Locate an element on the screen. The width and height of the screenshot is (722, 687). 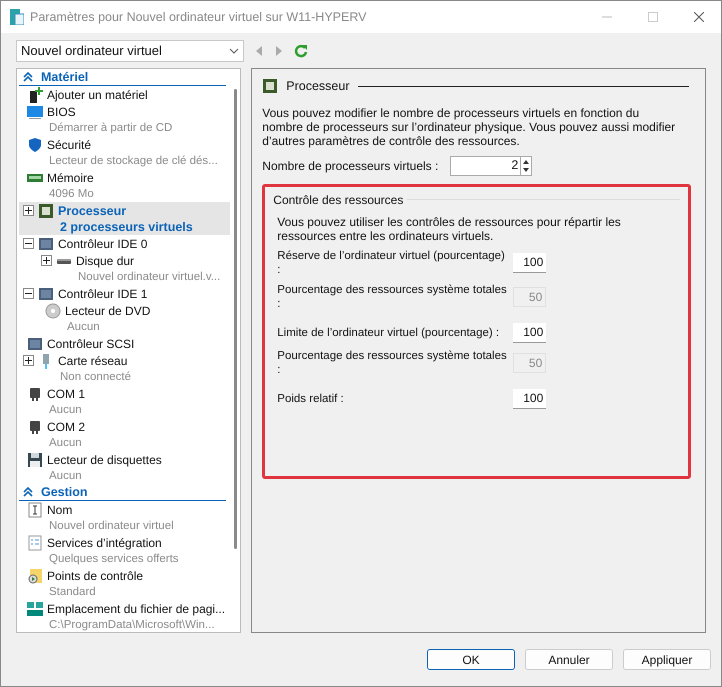
item-label: Services d’intégration is located at coordinates (105, 543).